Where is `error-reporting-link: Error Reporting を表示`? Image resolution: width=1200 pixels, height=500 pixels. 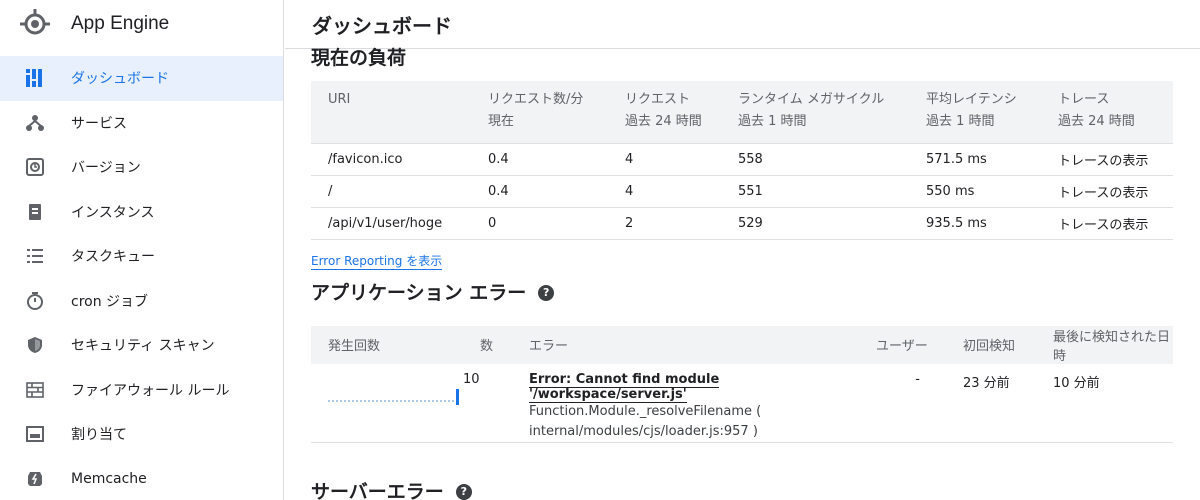
error-reporting-link: Error Reporting を表示 is located at coordinates (377, 261).